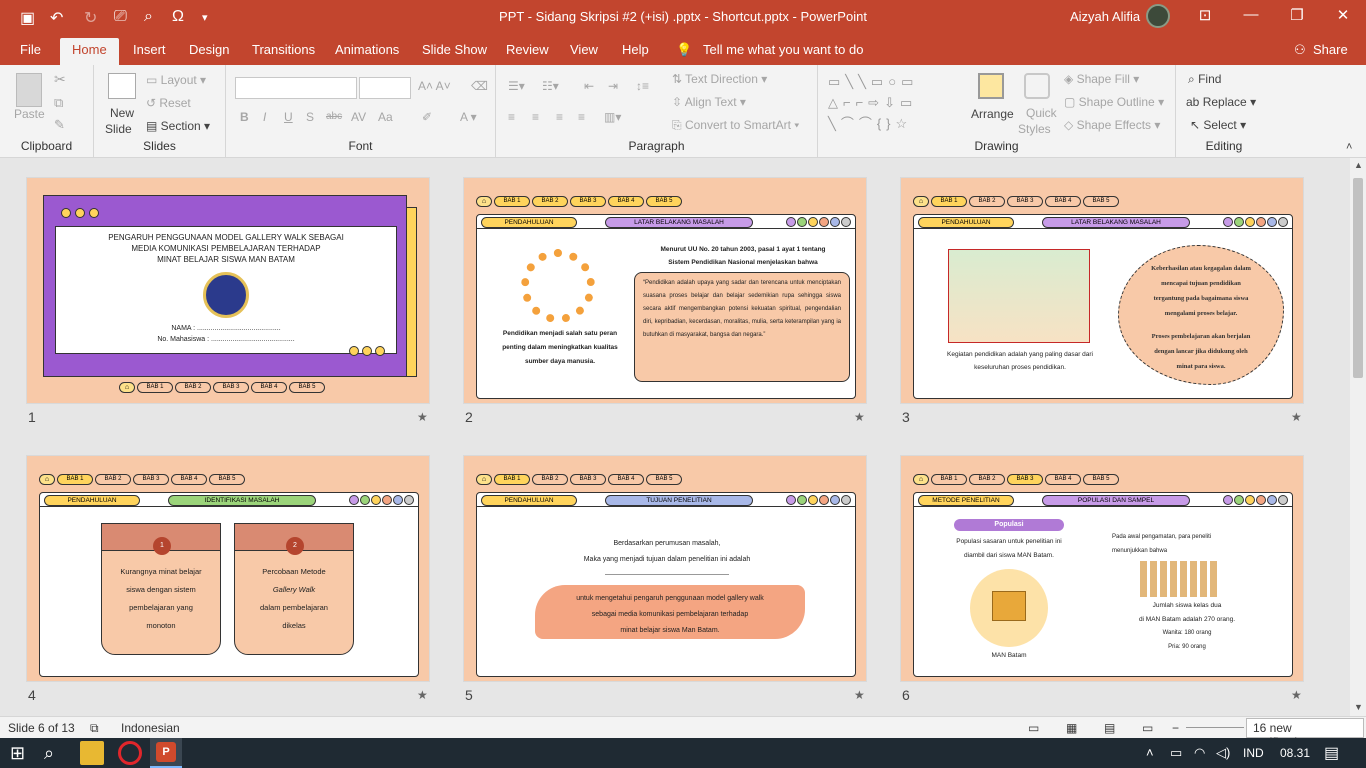  What do you see at coordinates (468, 117) in the screenshot?
I see `font-color-icon: A ▾` at bounding box center [468, 117].